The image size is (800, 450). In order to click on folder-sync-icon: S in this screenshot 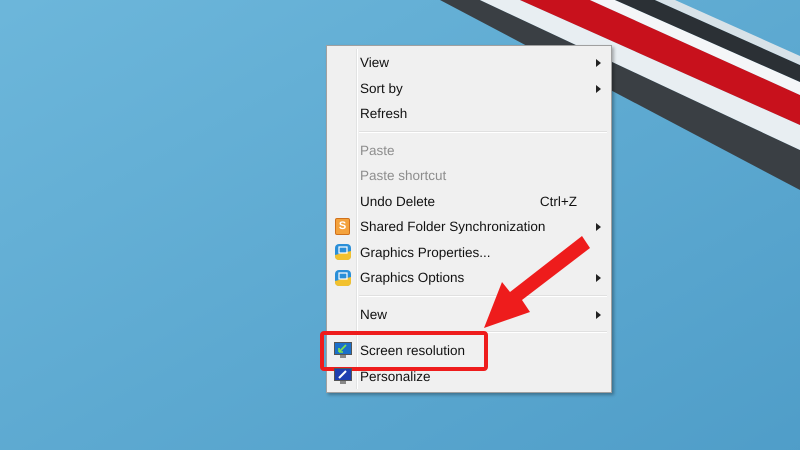, I will do `click(342, 227)`.